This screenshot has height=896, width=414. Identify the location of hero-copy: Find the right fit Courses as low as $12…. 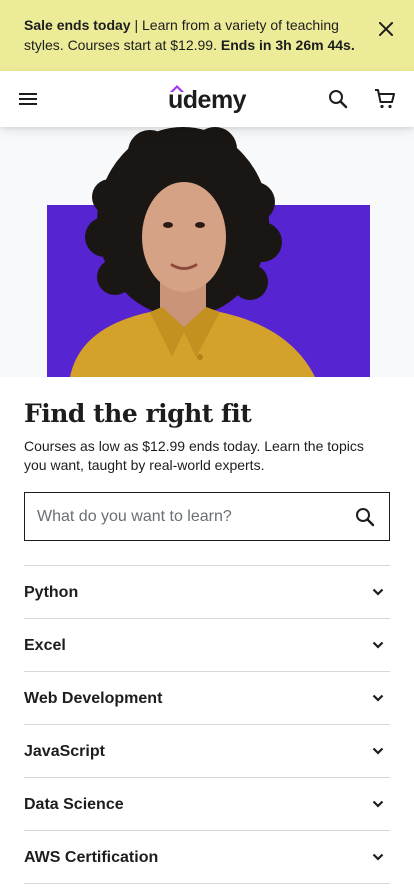
(207, 436).